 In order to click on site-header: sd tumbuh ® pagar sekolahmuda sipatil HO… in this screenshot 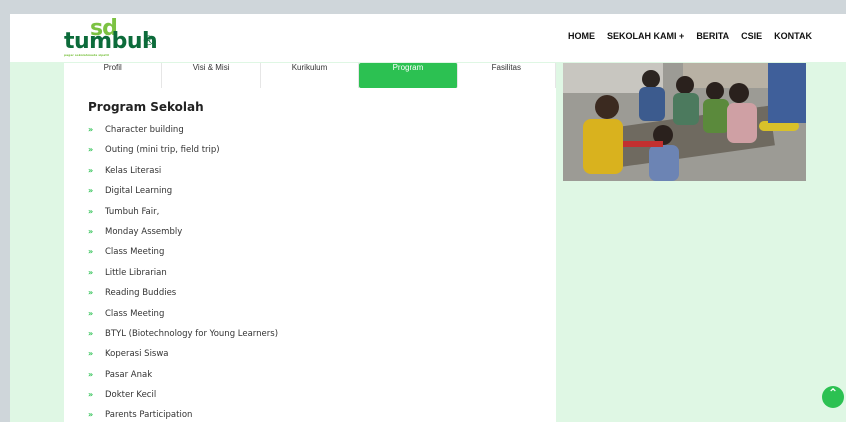, I will do `click(428, 38)`.